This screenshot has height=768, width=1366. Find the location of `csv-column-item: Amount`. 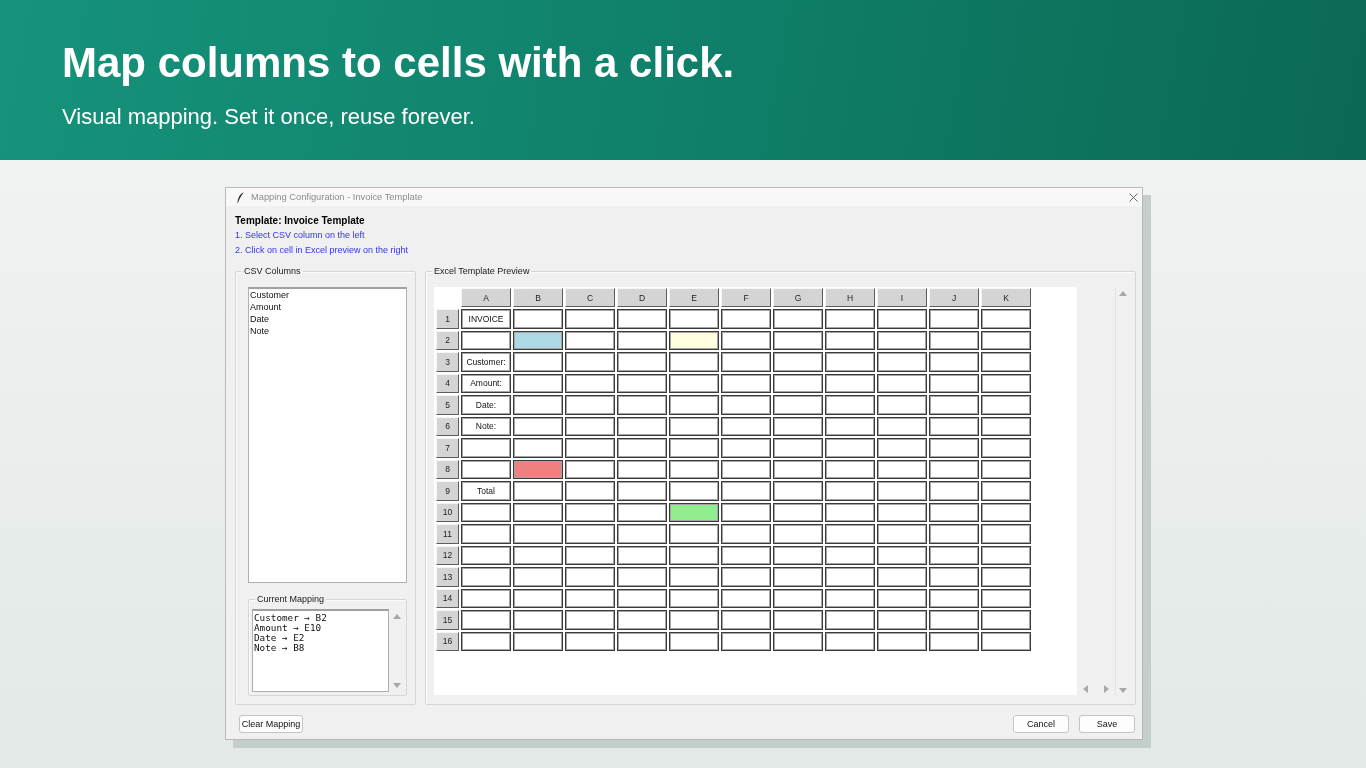

csv-column-item: Amount is located at coordinates (327, 307).